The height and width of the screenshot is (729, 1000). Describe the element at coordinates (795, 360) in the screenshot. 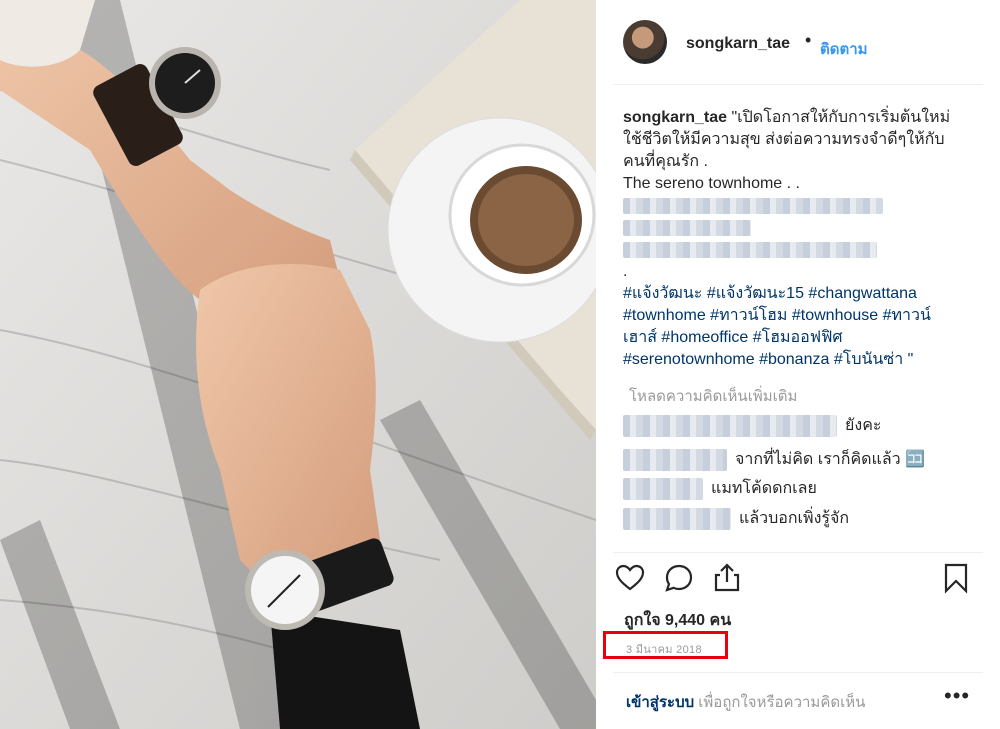

I see `hashtag-line: #serenotownhome #bonanza #โบนันซ่า "` at that location.